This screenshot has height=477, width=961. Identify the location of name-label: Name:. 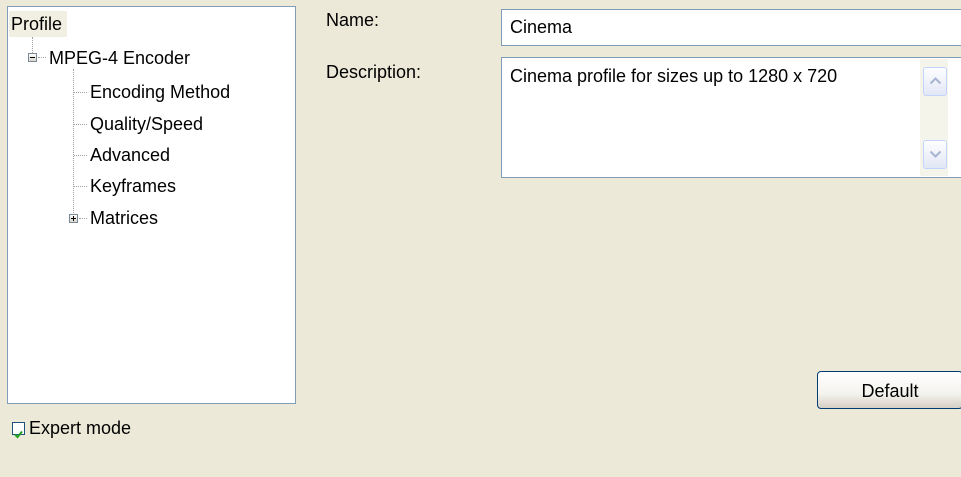
(353, 20).